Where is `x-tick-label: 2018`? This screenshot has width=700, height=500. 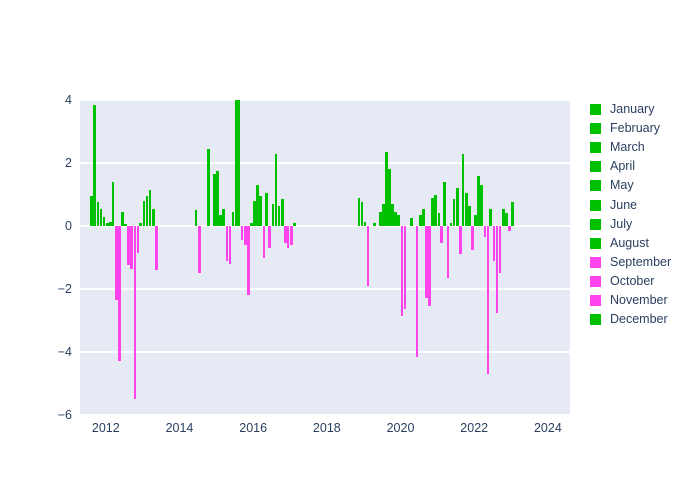
x-tick-label: 2018 is located at coordinates (326, 428).